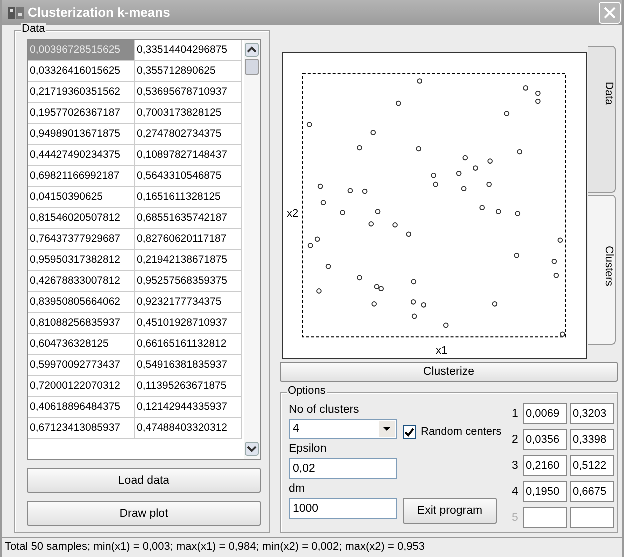 This screenshot has height=557, width=624. Describe the element at coordinates (33, 29) in the screenshot. I see `group-title: Data` at that location.